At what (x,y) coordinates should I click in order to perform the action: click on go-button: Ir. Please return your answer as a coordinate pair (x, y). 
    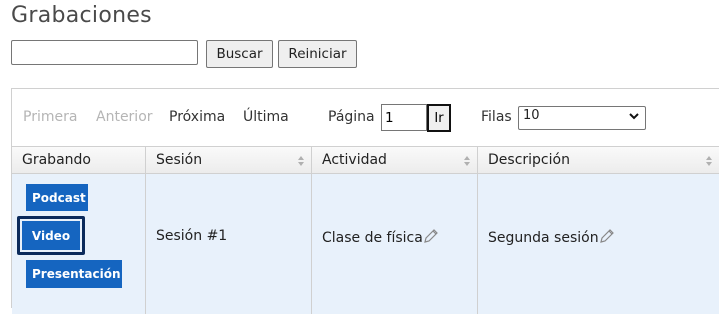
    Looking at the image, I should click on (439, 118).